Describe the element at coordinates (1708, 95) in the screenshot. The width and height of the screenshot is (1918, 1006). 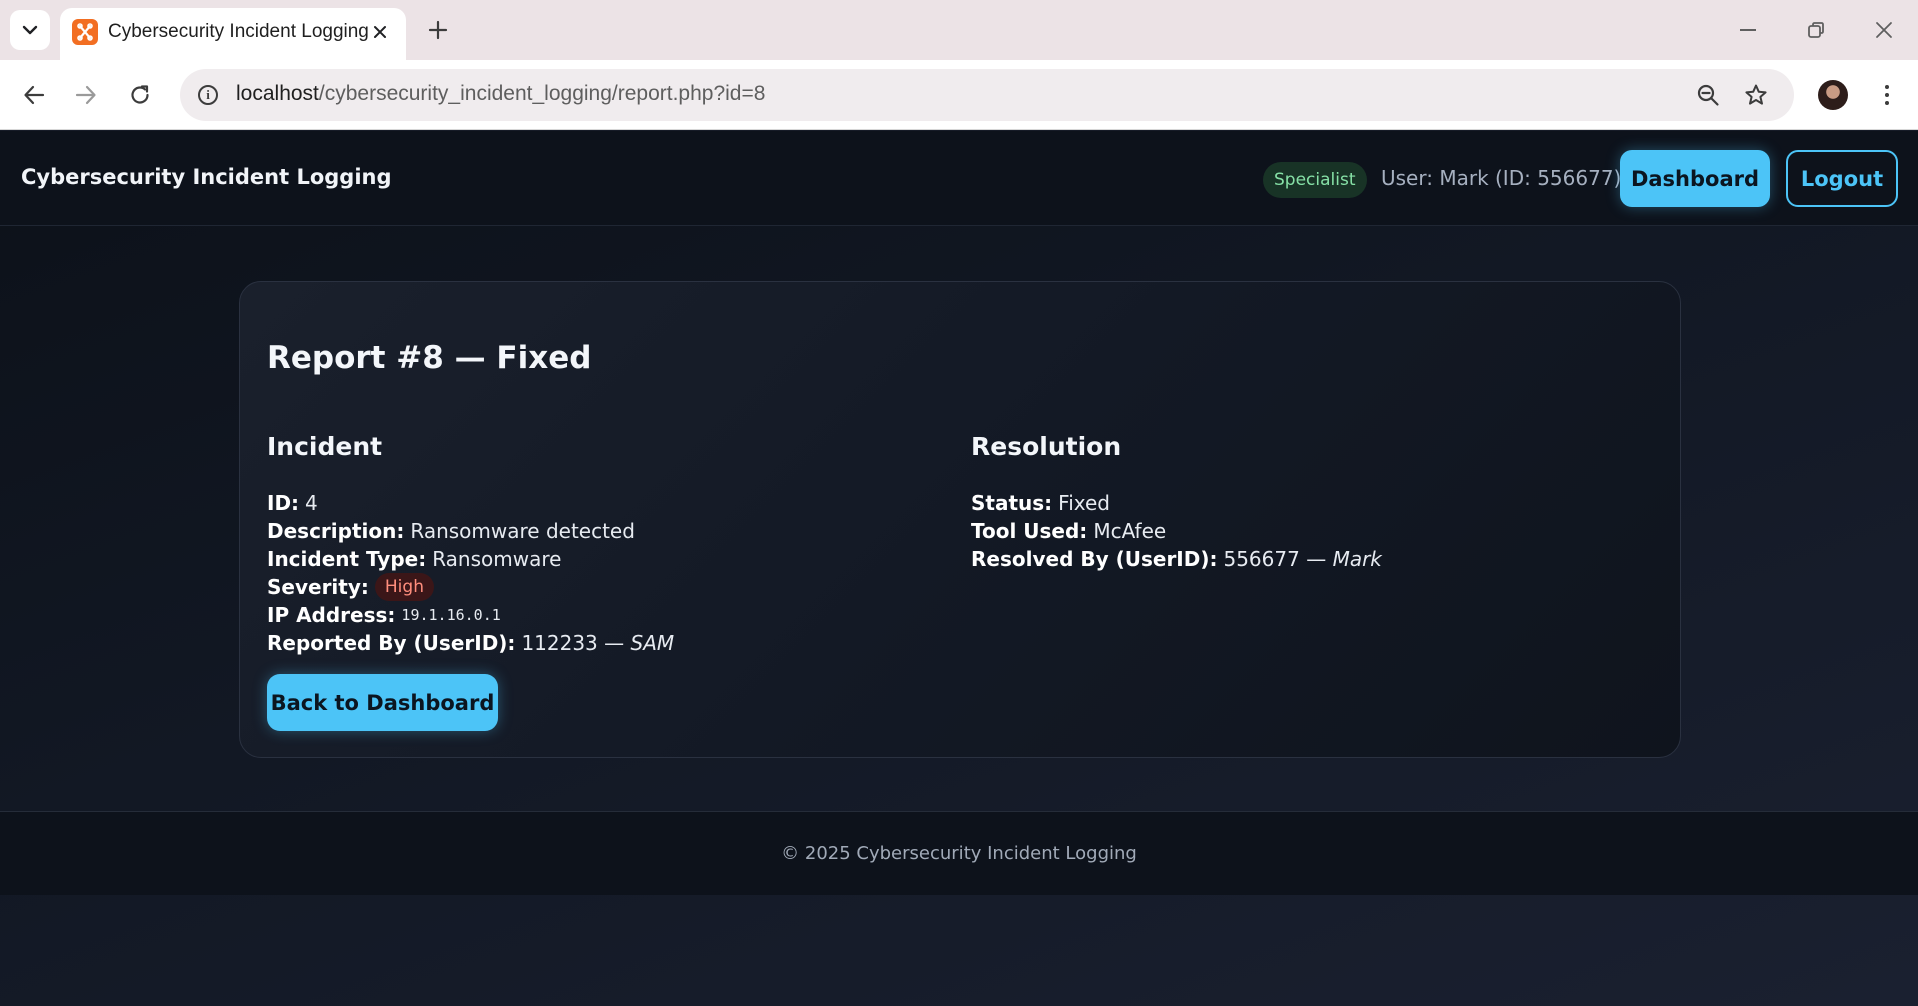
I see `zoom-icon` at that location.